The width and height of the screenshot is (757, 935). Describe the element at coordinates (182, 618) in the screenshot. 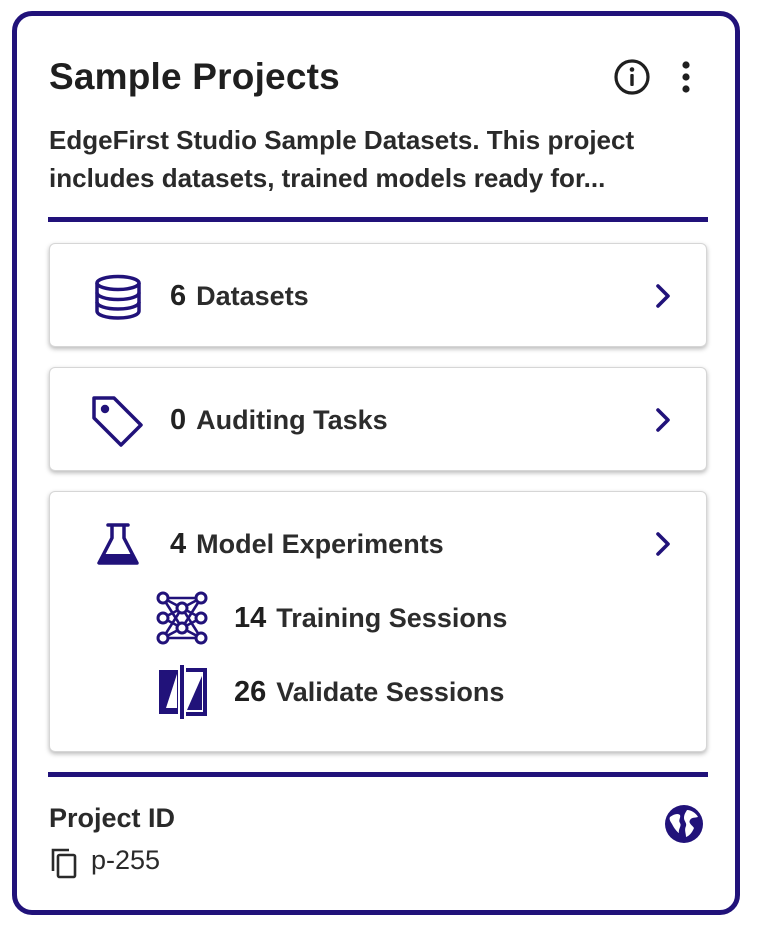

I see `neural-network-icon` at that location.